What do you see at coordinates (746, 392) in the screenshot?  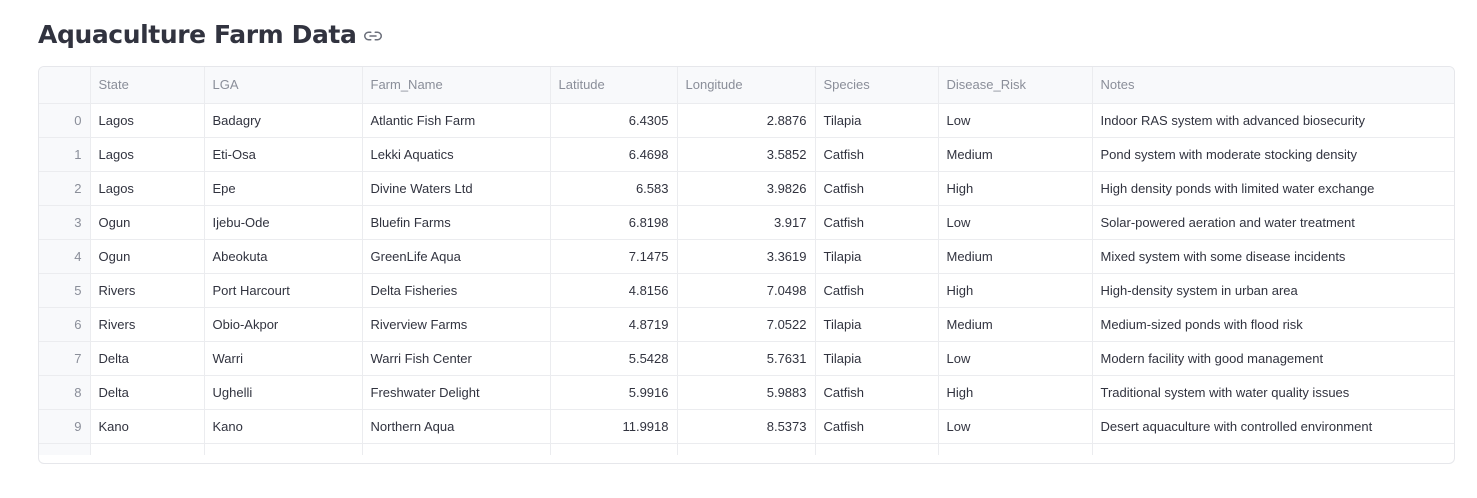 I see `cell-longitude: 5.9883` at bounding box center [746, 392].